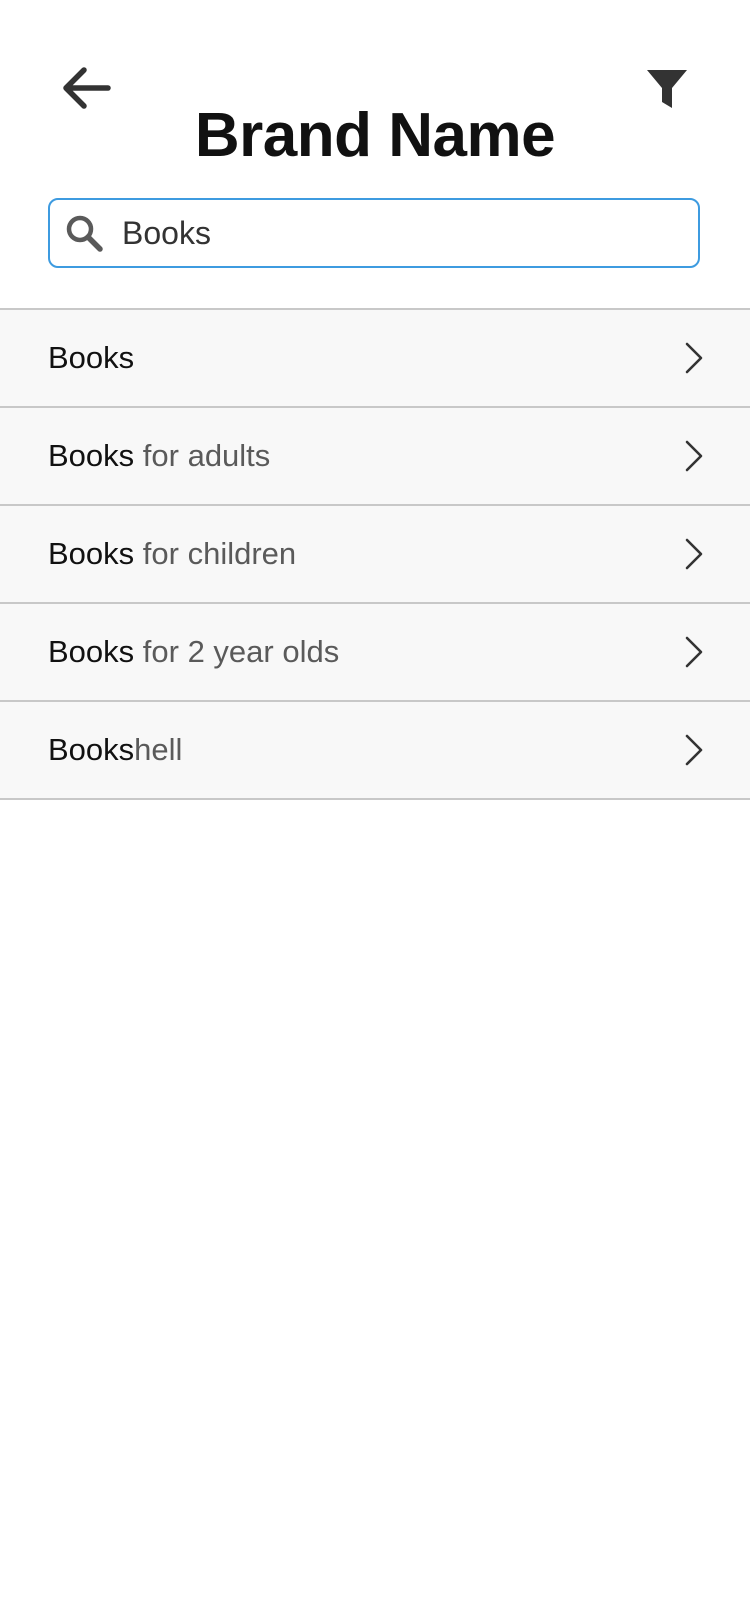 This screenshot has height=1624, width=750. What do you see at coordinates (375, 90) in the screenshot?
I see `app-header: Brand Name` at bounding box center [375, 90].